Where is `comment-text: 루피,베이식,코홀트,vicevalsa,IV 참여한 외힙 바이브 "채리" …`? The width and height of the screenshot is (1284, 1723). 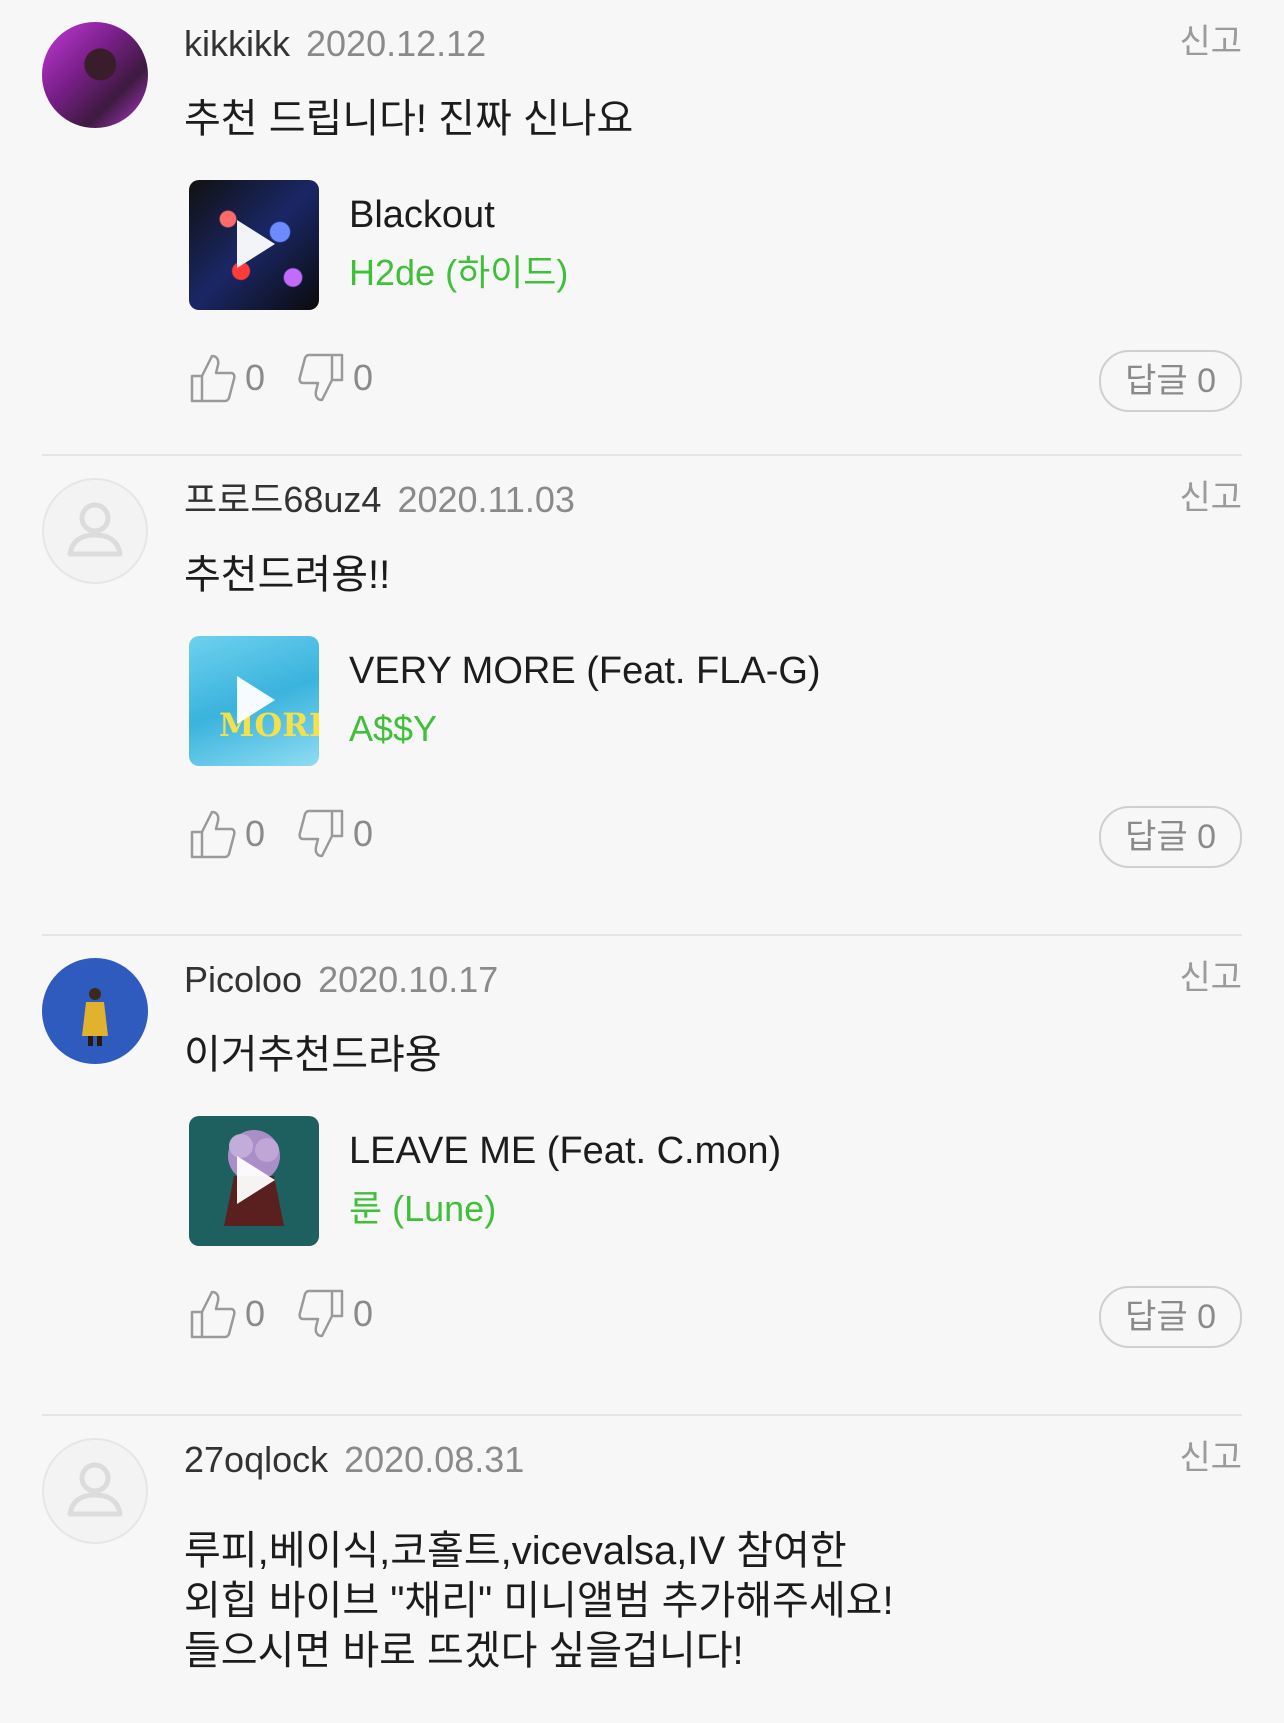
comment-text: 루피,베이식,코홀트,vicevalsa,IV 참여한 외힙 바이브 "채리" … is located at coordinates (539, 1601).